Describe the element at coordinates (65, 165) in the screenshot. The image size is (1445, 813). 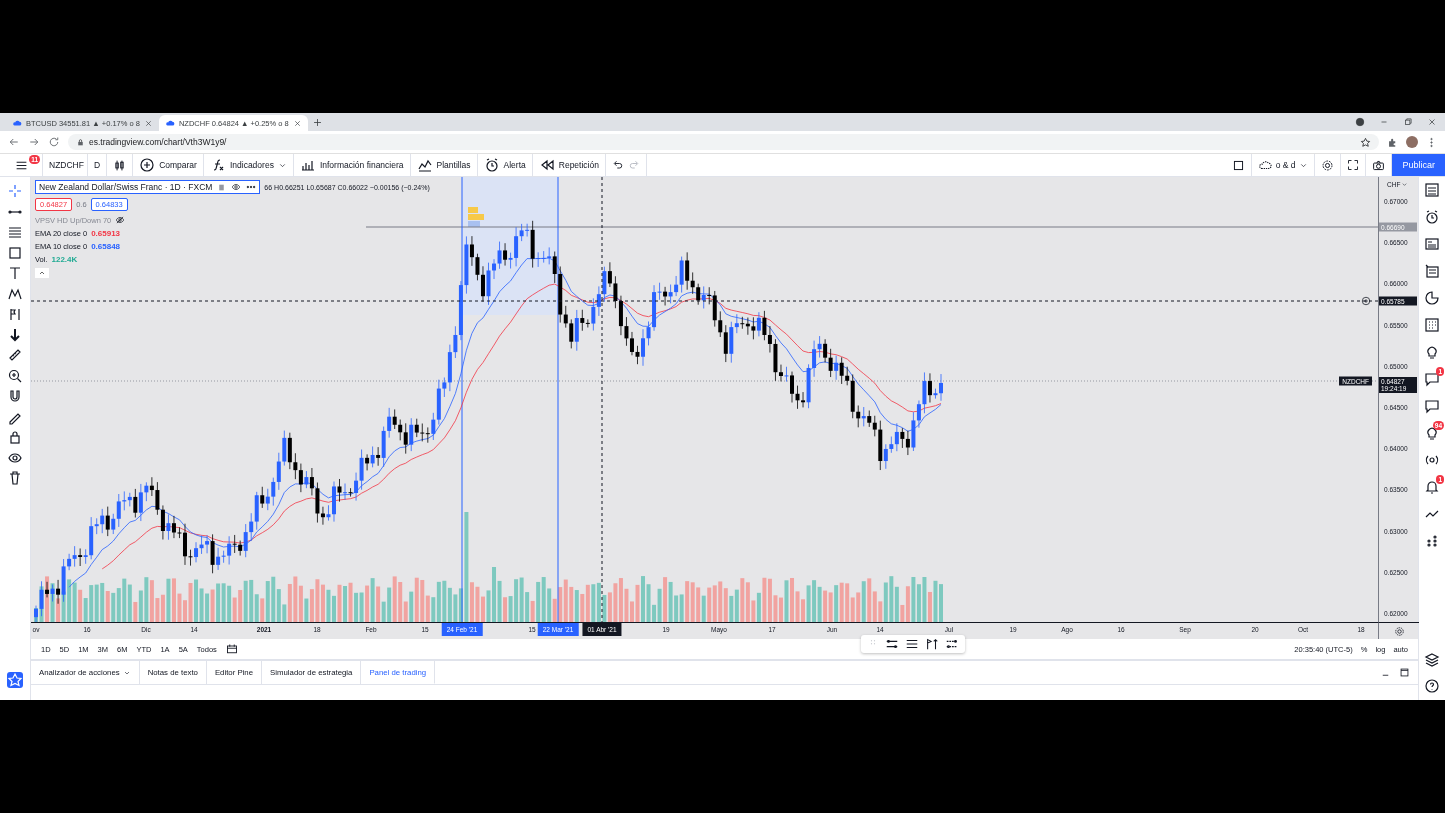
I see `symbol-search: NZDCHF` at that location.